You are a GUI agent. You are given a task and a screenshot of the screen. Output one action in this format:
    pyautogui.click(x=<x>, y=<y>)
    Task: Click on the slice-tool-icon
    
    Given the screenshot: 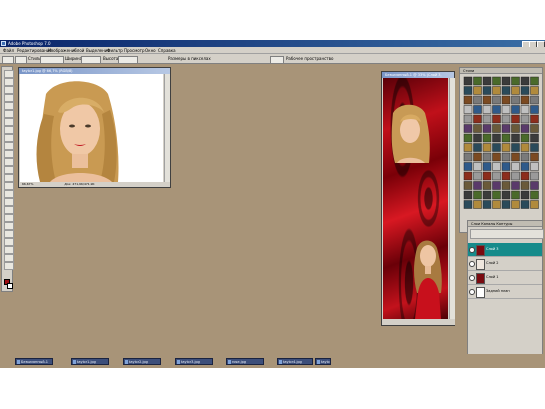 What is the action you would take?
    pyautogui.click(x=9, y=114)
    